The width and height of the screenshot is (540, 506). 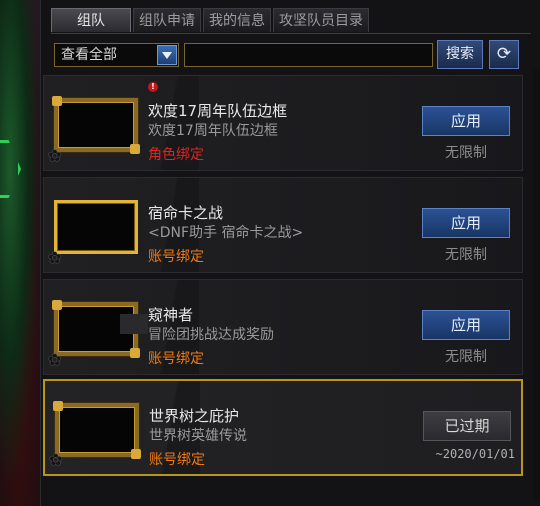 I want to click on search-button: 搜索, so click(x=460, y=54).